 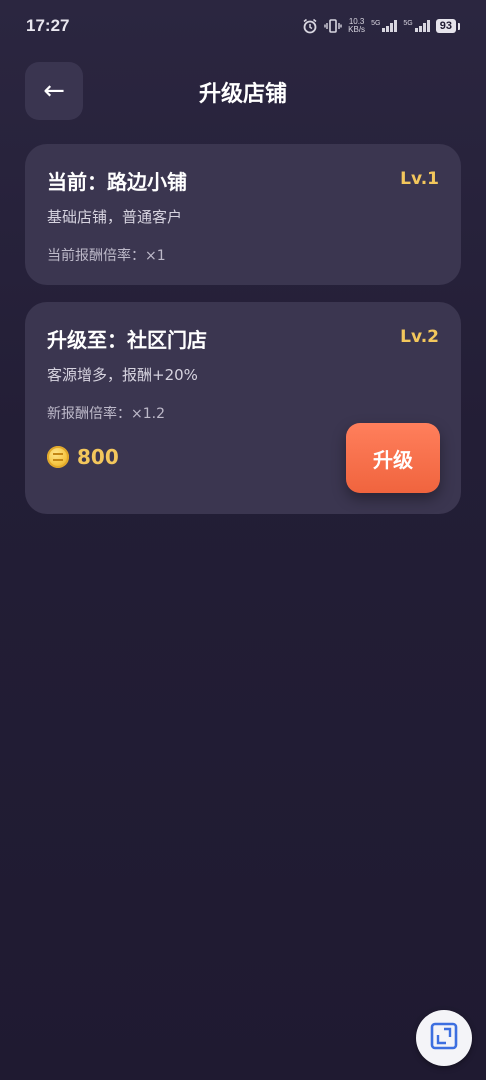 What do you see at coordinates (419, 337) in the screenshot?
I see `next-shop-level: Lv.2` at bounding box center [419, 337].